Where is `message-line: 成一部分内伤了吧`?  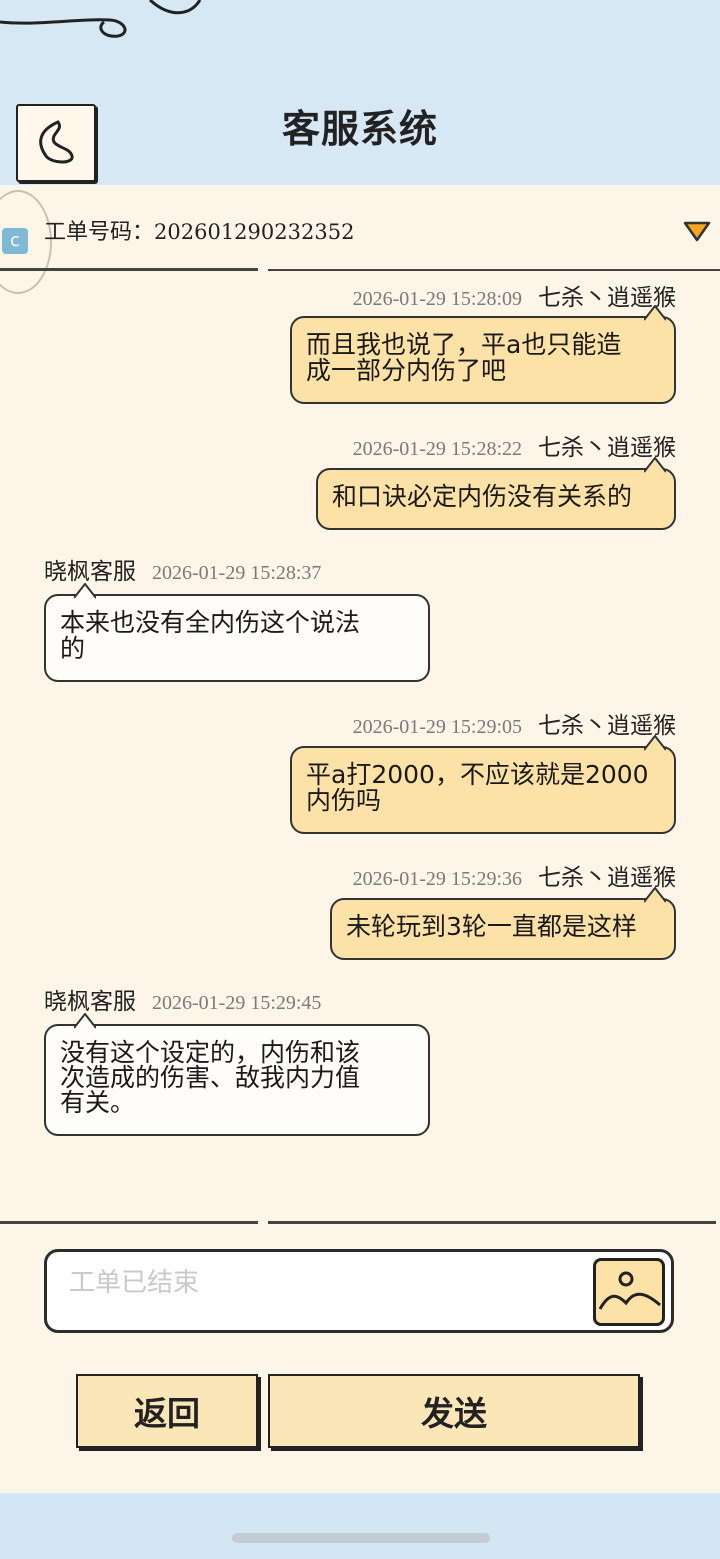
message-line: 成一部分内伤了吧 is located at coordinates (406, 370).